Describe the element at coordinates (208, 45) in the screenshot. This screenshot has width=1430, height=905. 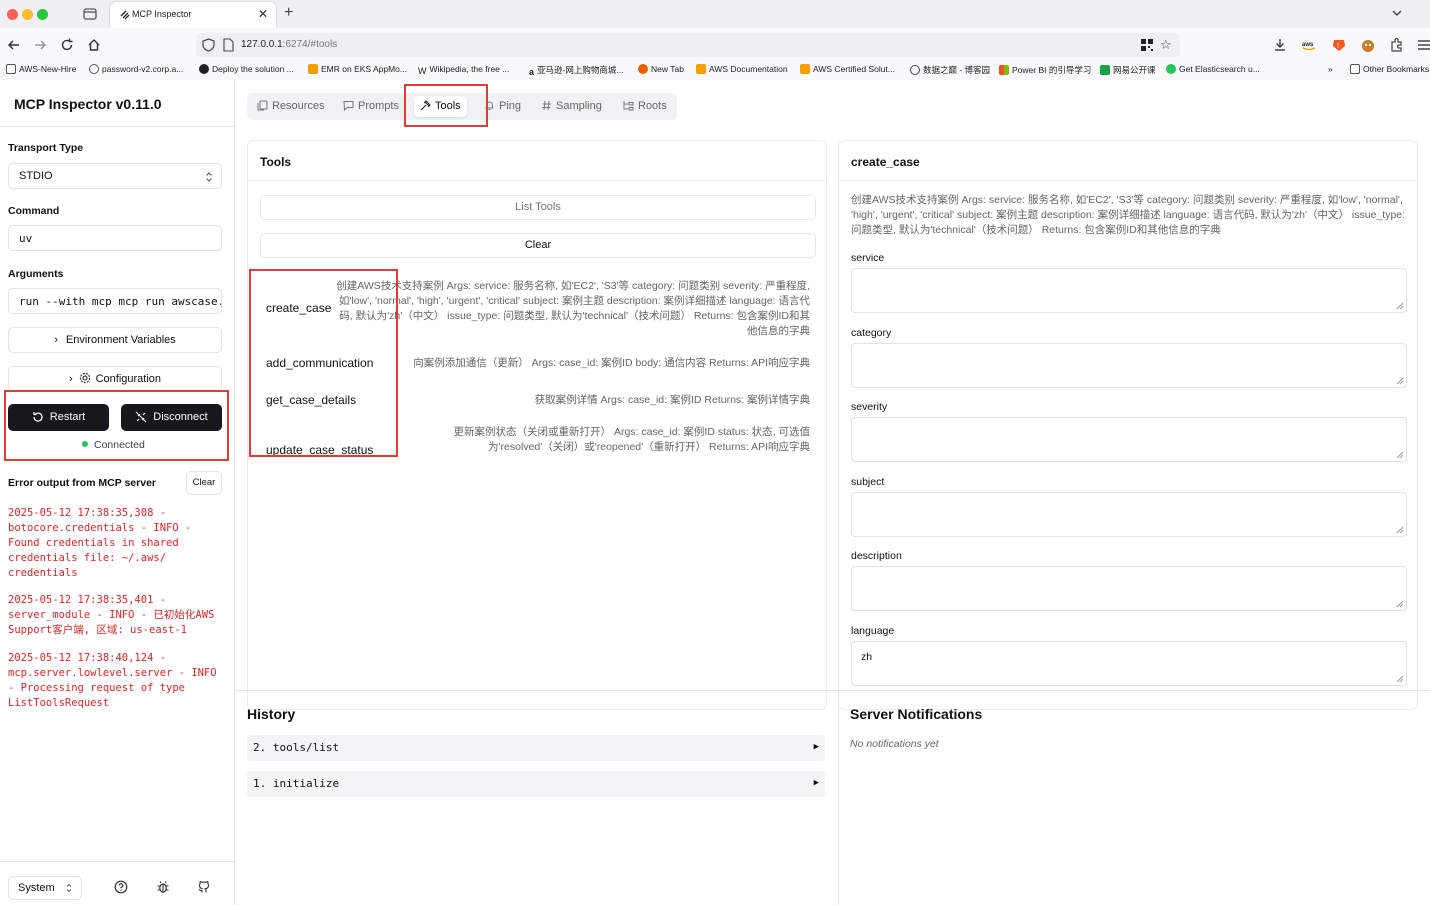
I see `shield-icon` at that location.